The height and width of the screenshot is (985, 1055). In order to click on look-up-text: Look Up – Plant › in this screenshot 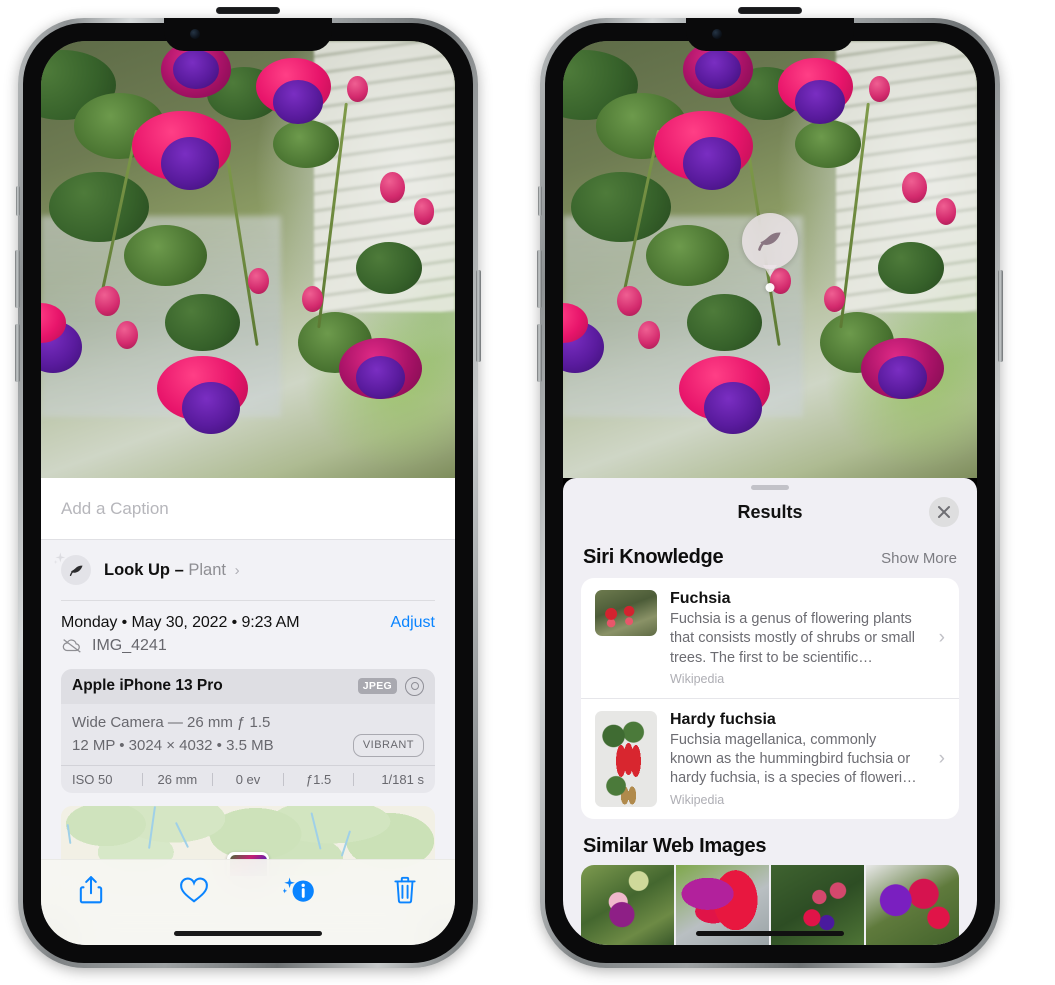, I will do `click(172, 570)`.